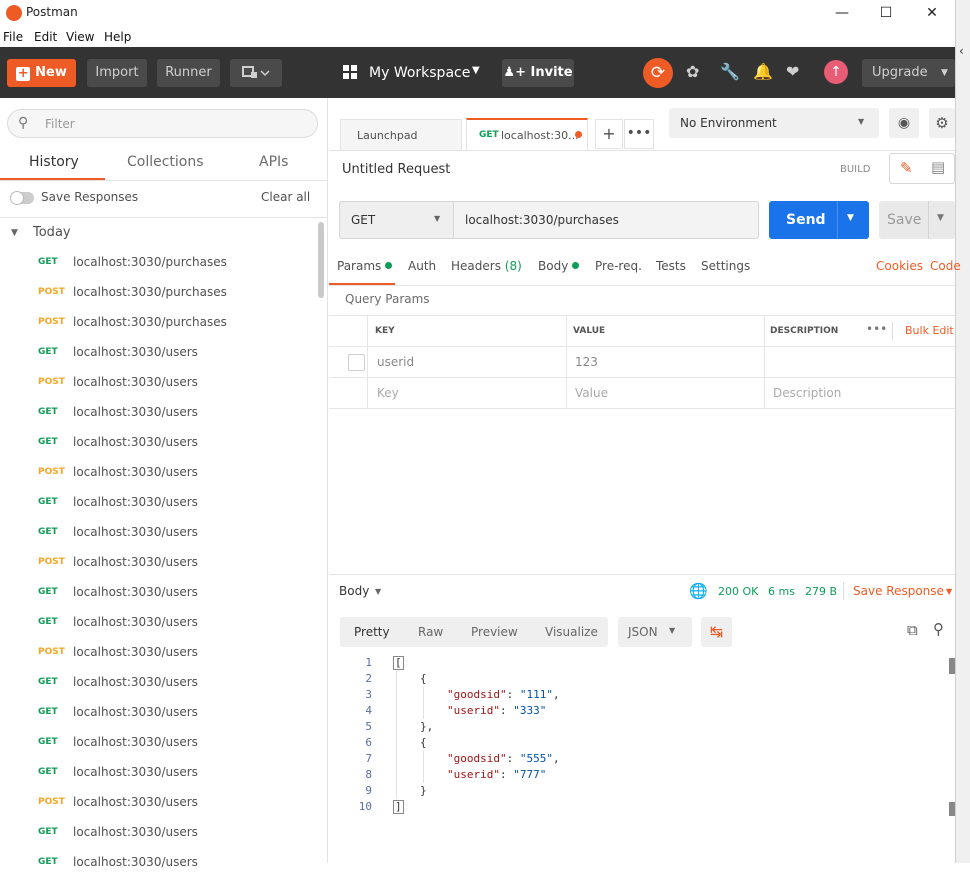  What do you see at coordinates (917, 220) in the screenshot?
I see `save-button: Save ▼` at bounding box center [917, 220].